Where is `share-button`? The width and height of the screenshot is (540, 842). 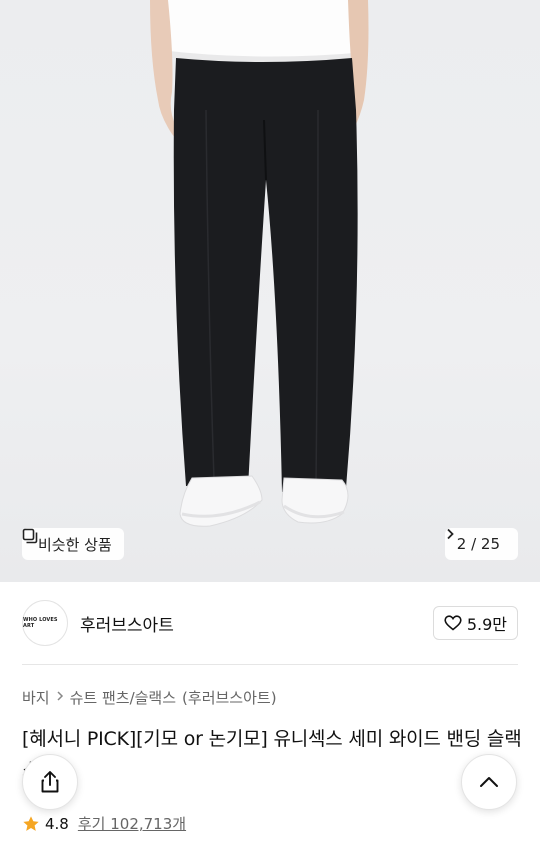 share-button is located at coordinates (50, 782).